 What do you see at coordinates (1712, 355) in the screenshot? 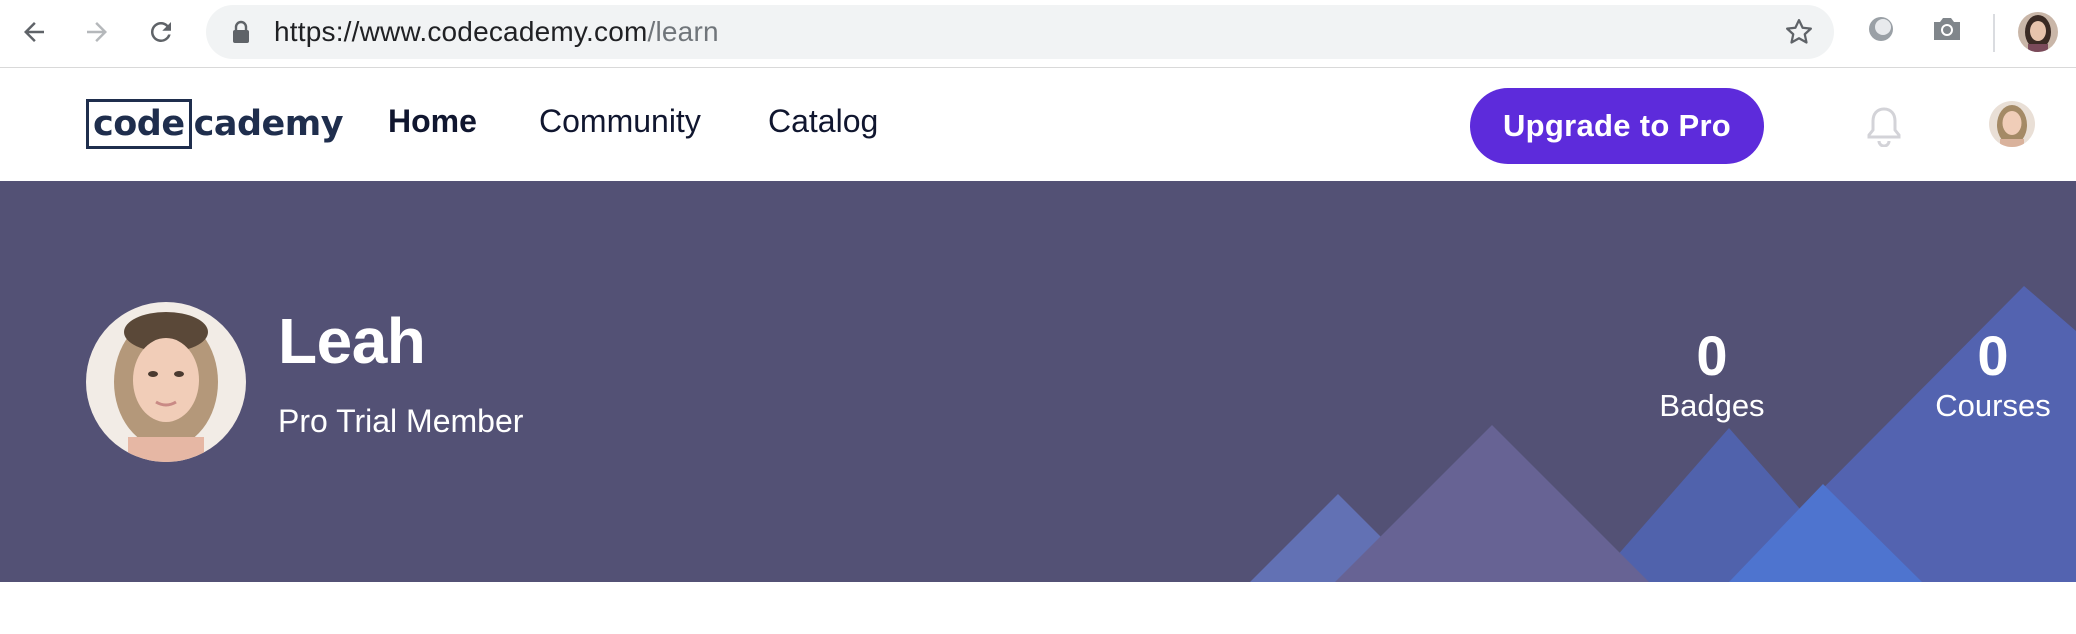
I see `badges-count: 0` at bounding box center [1712, 355].